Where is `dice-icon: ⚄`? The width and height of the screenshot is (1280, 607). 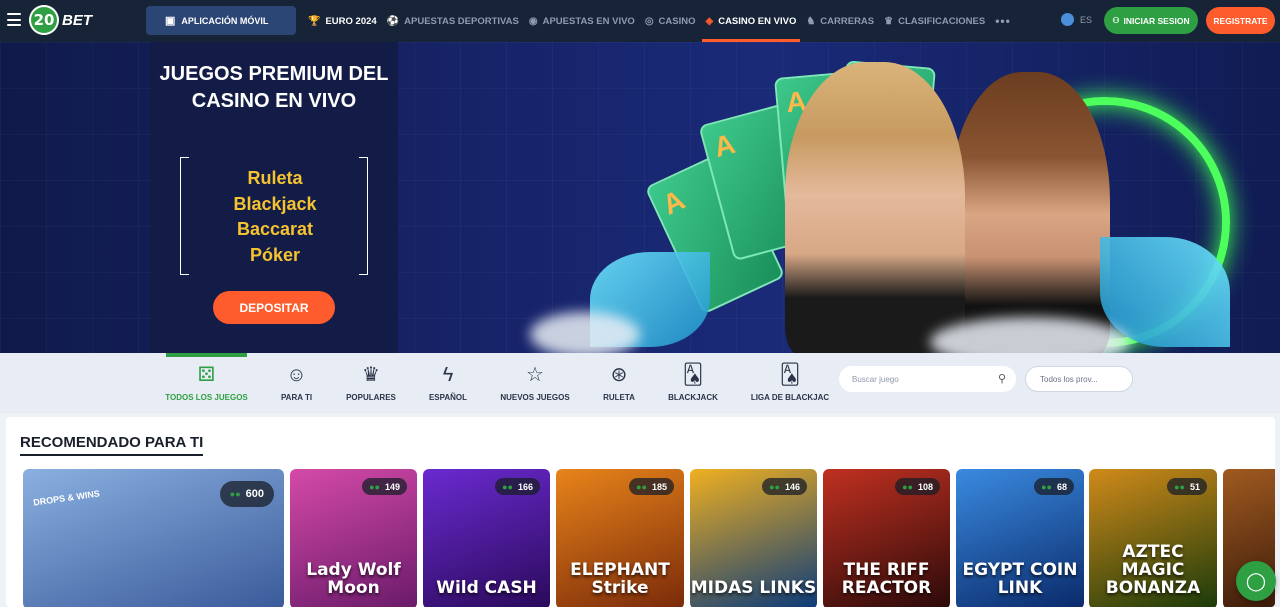 dice-icon: ⚄ is located at coordinates (206, 375).